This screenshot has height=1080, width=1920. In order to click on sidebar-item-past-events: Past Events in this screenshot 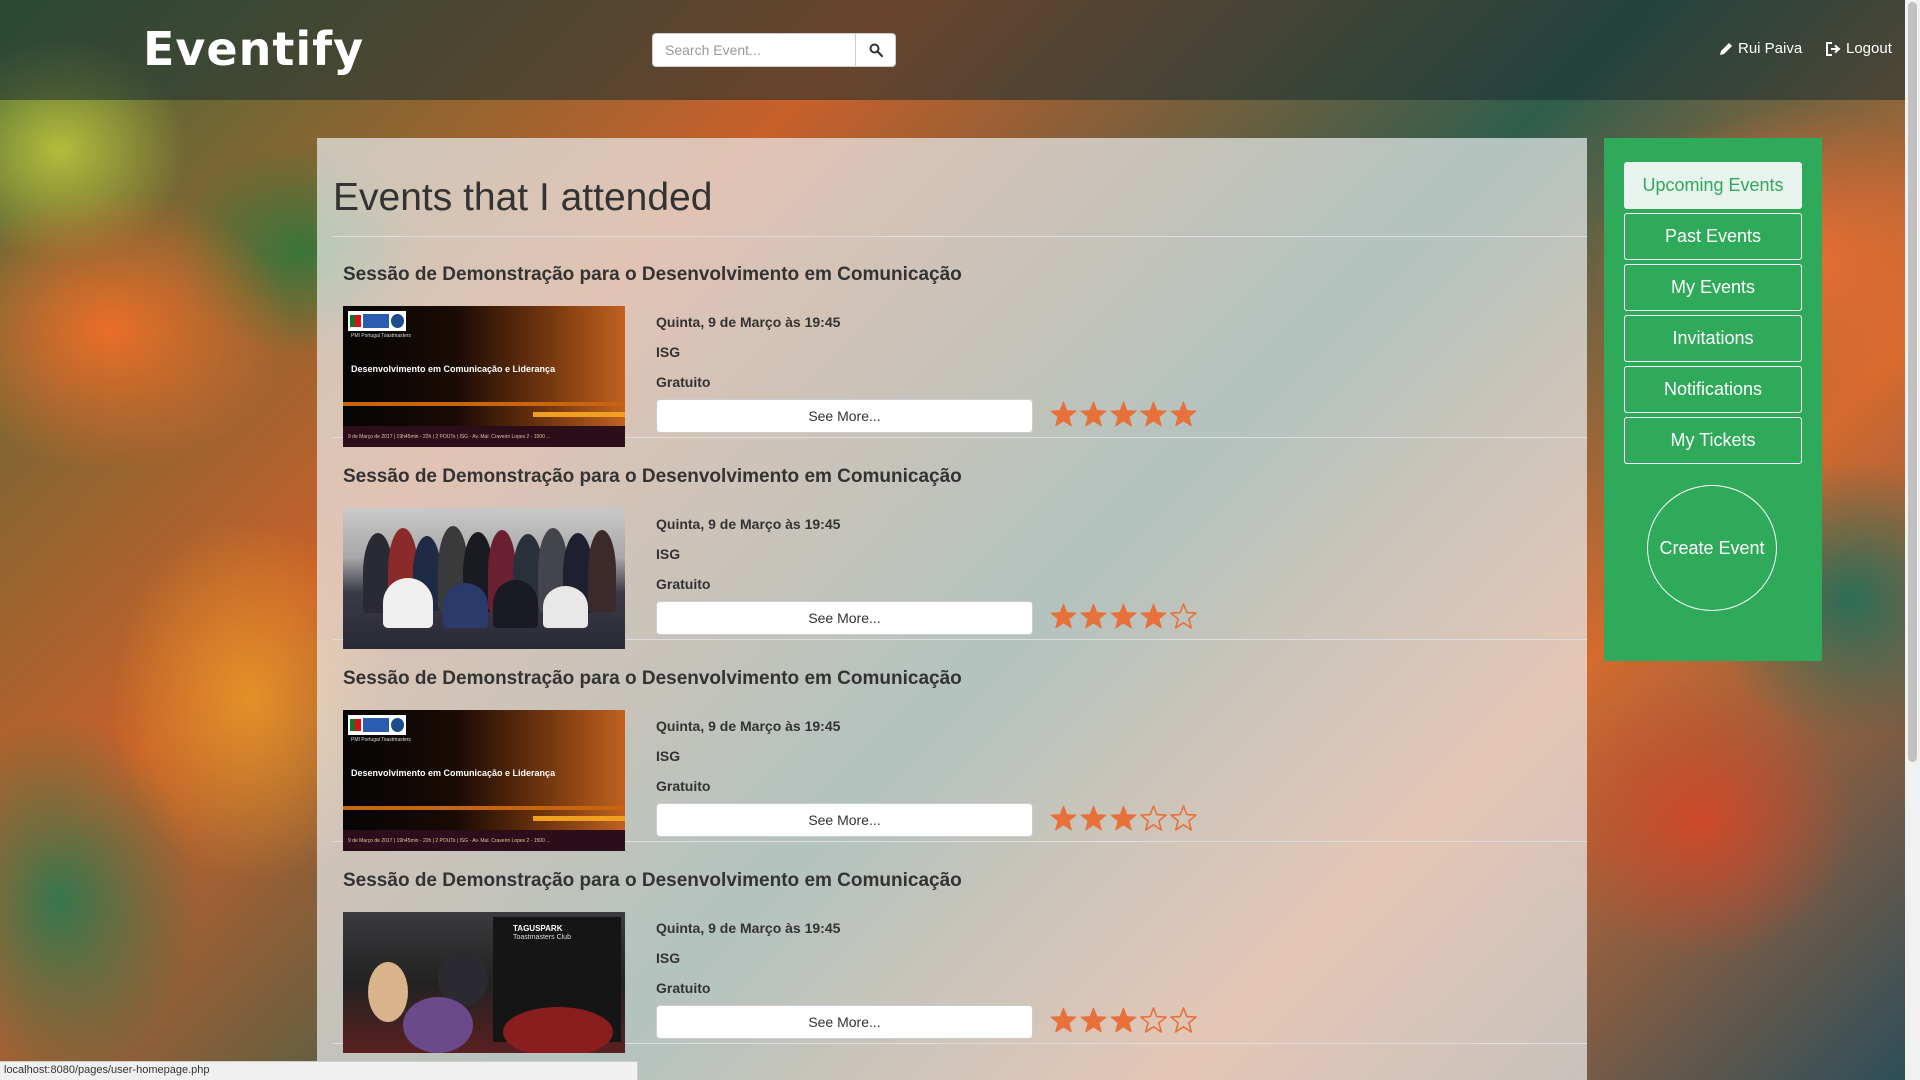, I will do `click(1713, 236)`.